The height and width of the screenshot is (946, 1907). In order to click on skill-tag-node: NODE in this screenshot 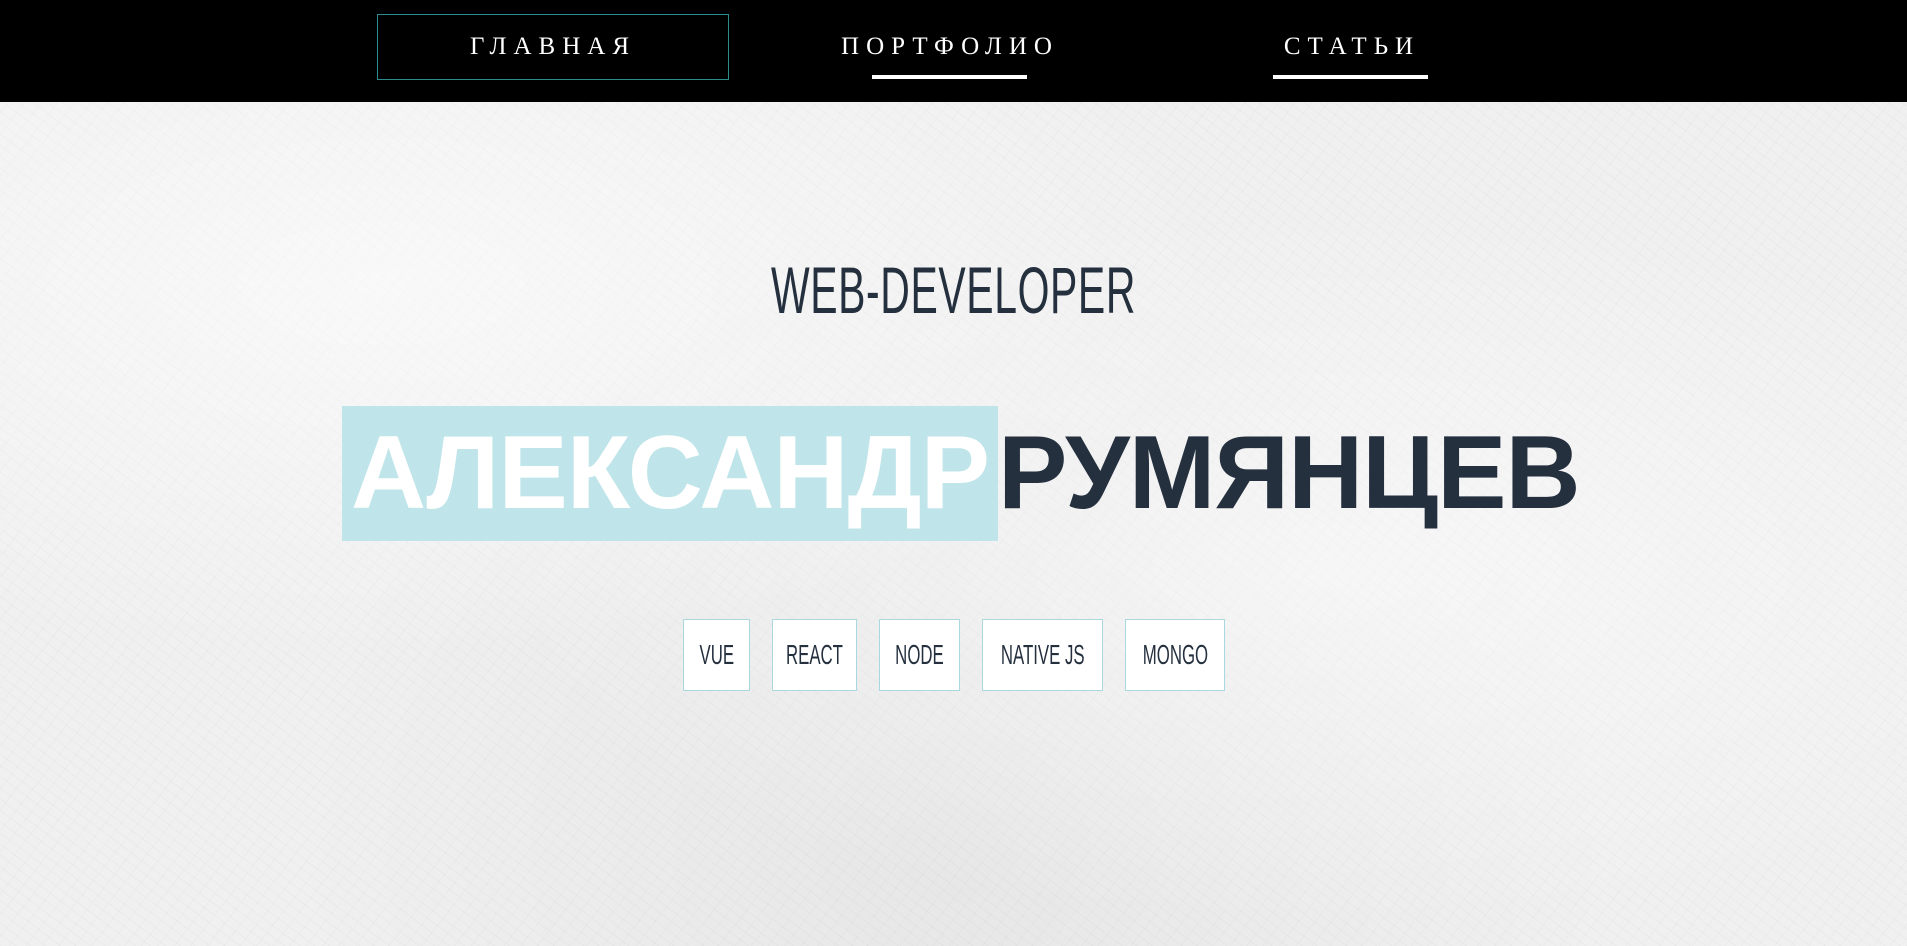, I will do `click(919, 655)`.